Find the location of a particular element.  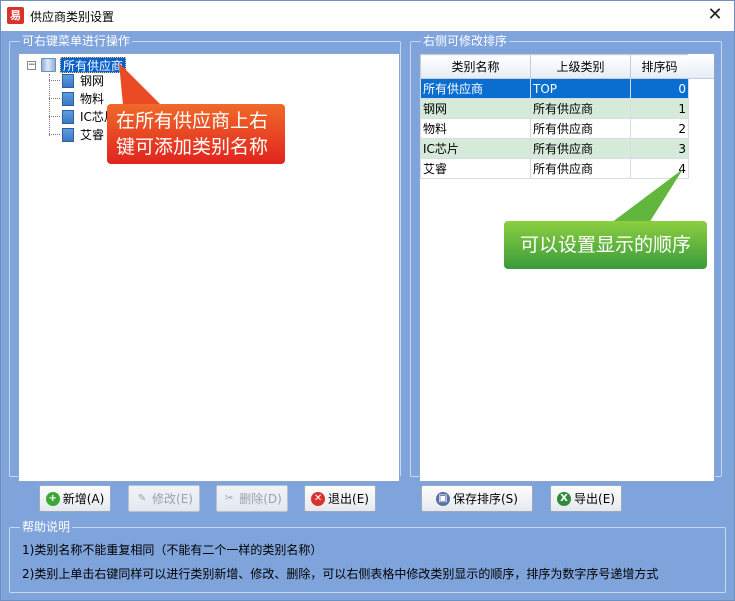

add-icon: + is located at coordinates (52, 498).